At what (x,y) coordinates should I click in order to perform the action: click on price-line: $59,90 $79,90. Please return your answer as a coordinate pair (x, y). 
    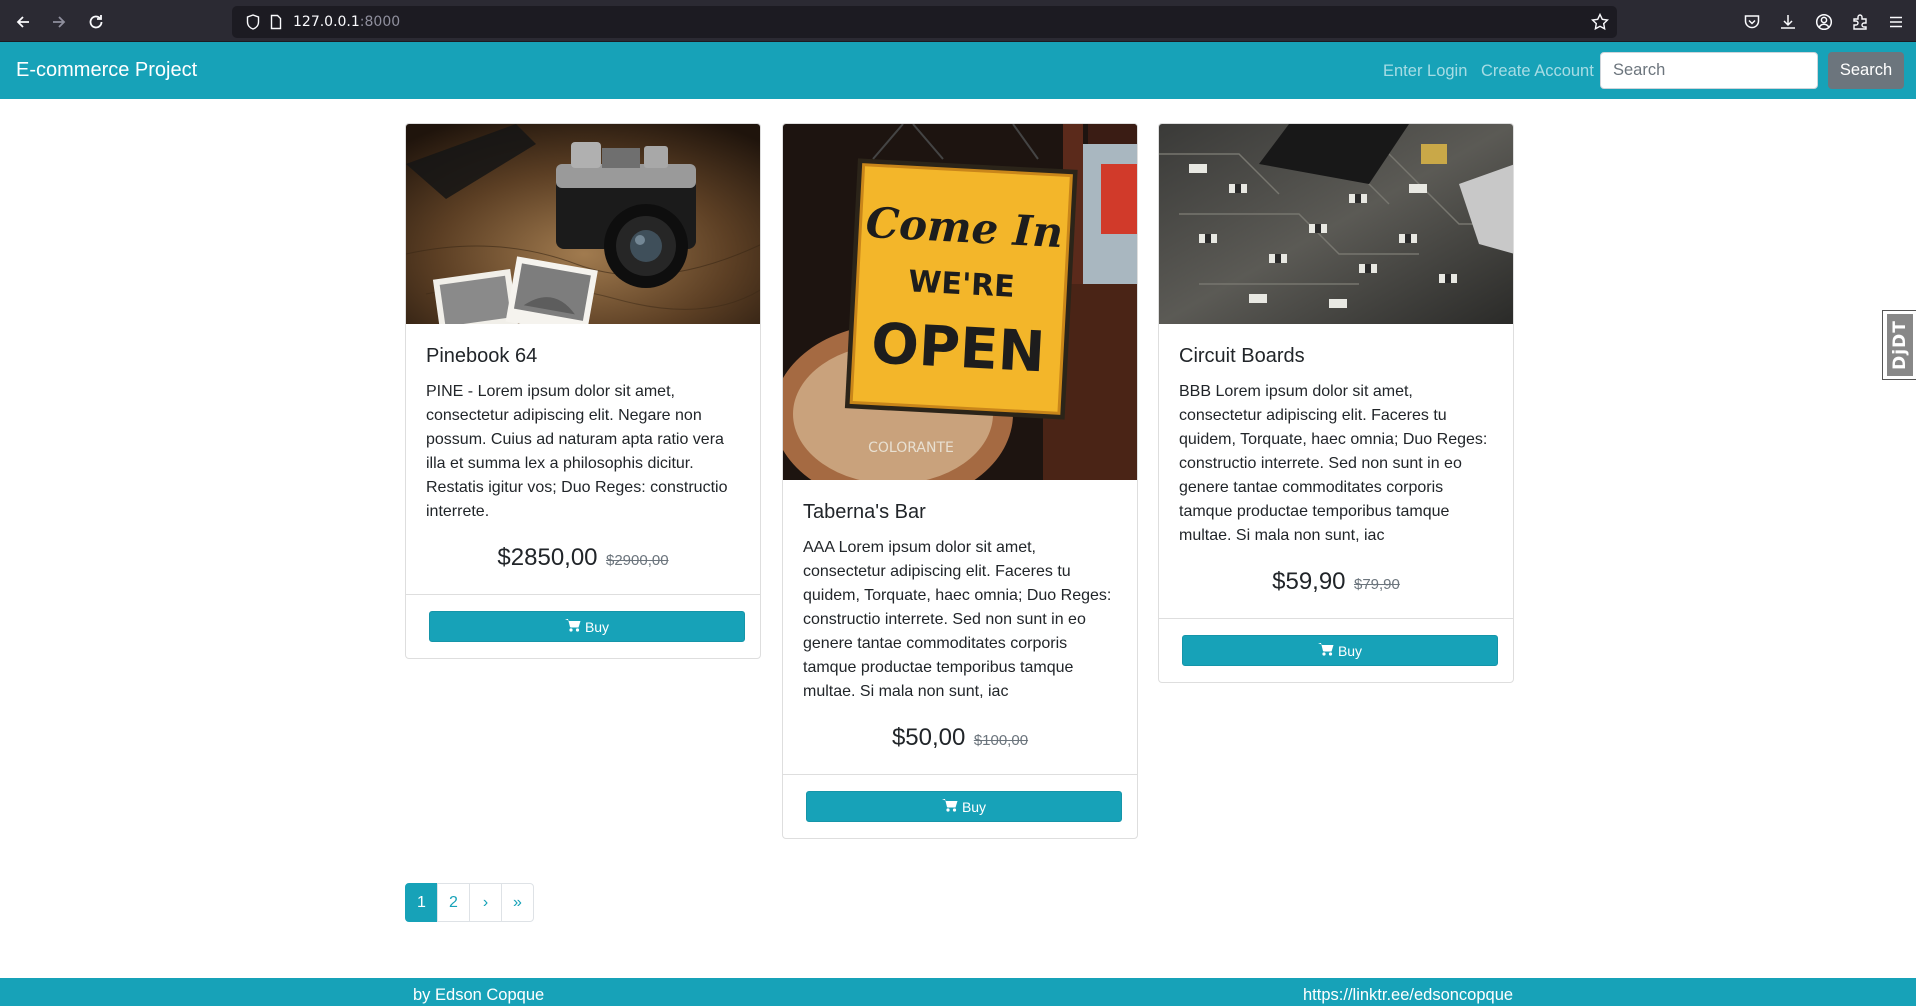
    Looking at the image, I should click on (1336, 593).